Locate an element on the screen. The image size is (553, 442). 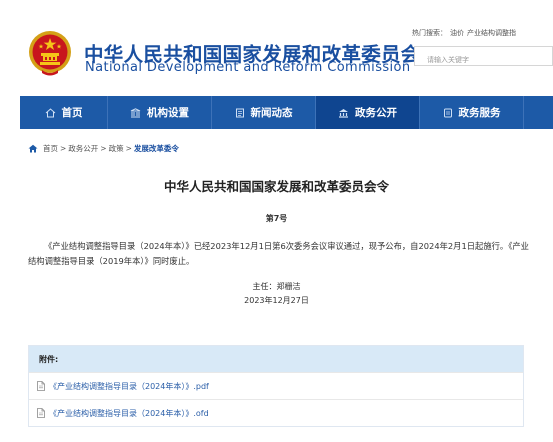
national-emblem-icon is located at coordinates (50, 53).